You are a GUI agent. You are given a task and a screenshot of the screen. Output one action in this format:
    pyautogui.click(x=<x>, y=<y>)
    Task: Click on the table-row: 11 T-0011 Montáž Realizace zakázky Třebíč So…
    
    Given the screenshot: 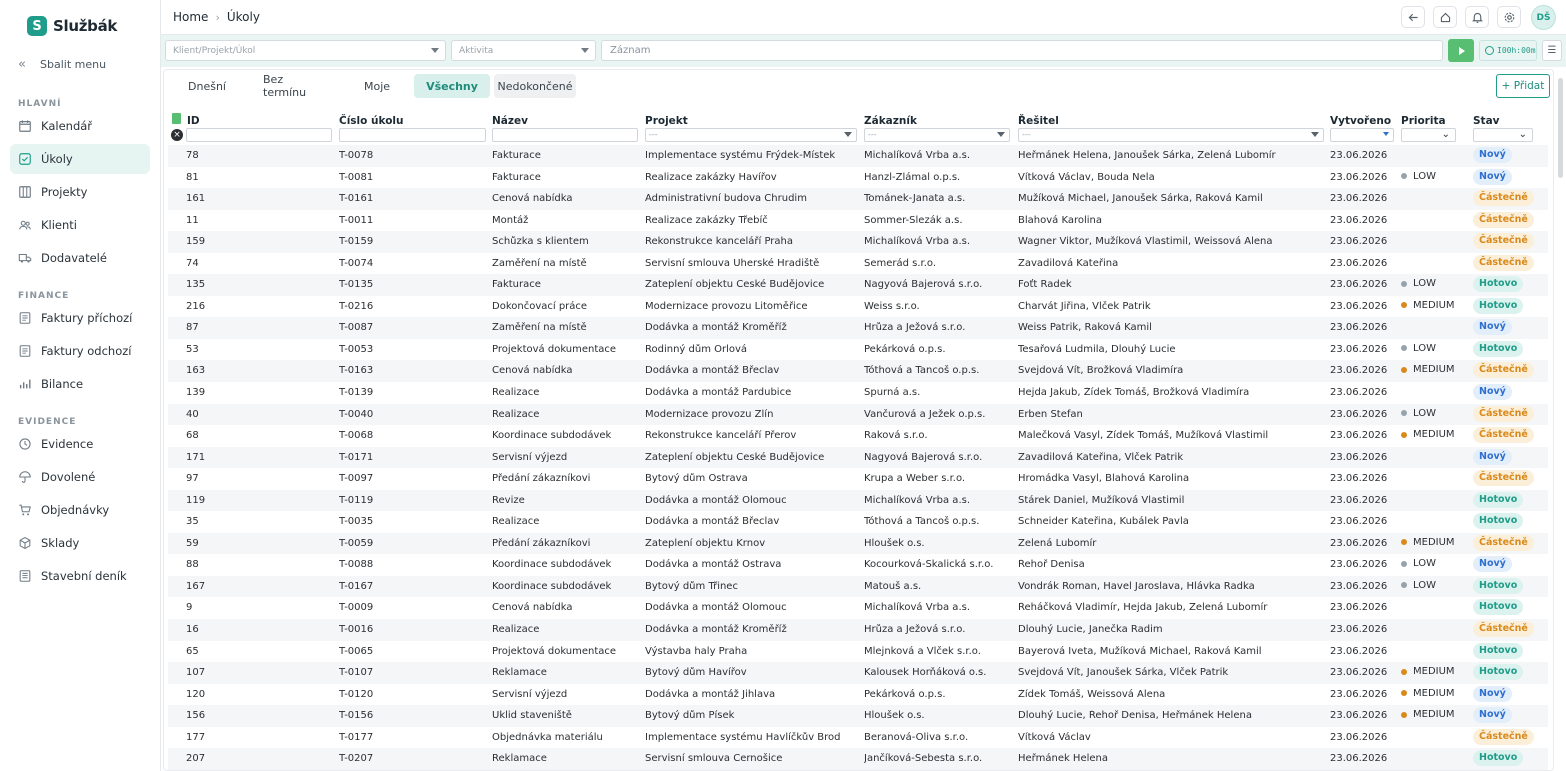 What is the action you would take?
    pyautogui.click(x=858, y=221)
    